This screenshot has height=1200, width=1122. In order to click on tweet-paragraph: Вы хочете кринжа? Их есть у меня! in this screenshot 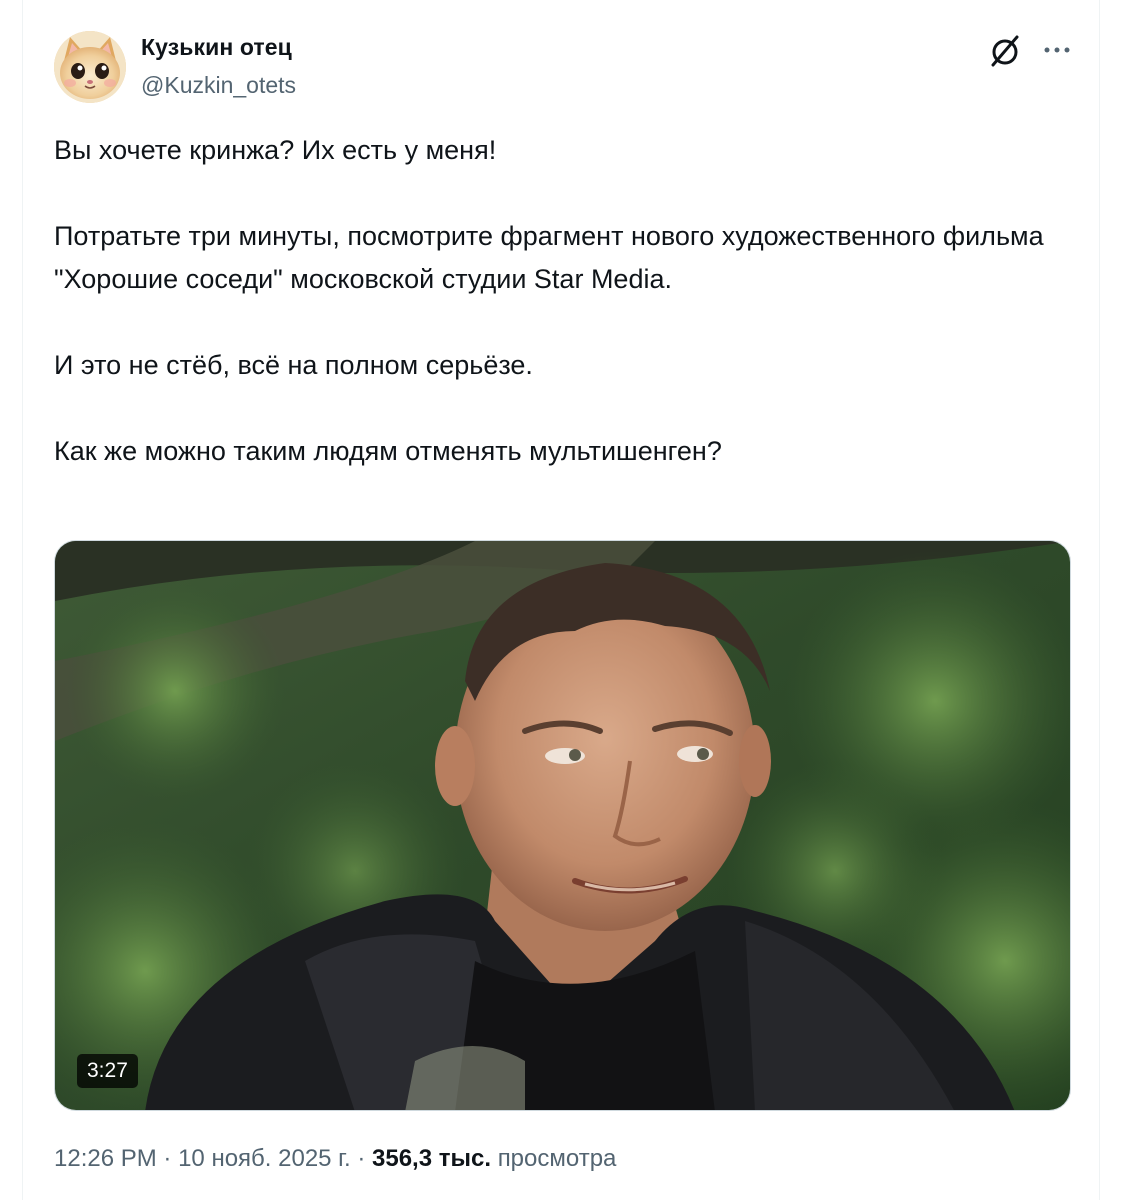, I will do `click(275, 150)`.